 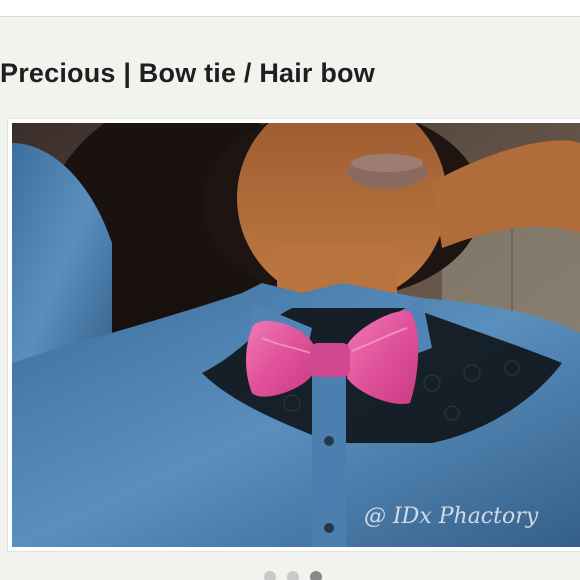 I want to click on page-title: Precious | Bow tie / Hair bow, so click(x=187, y=73).